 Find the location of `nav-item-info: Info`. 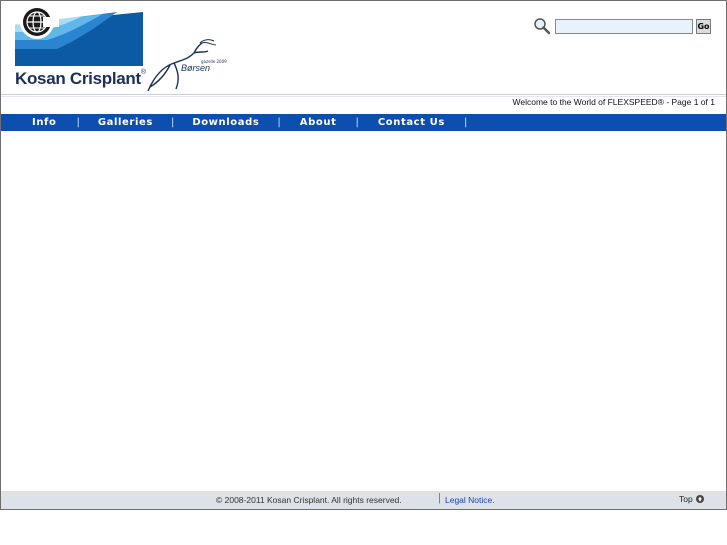

nav-item-info: Info is located at coordinates (44, 122).